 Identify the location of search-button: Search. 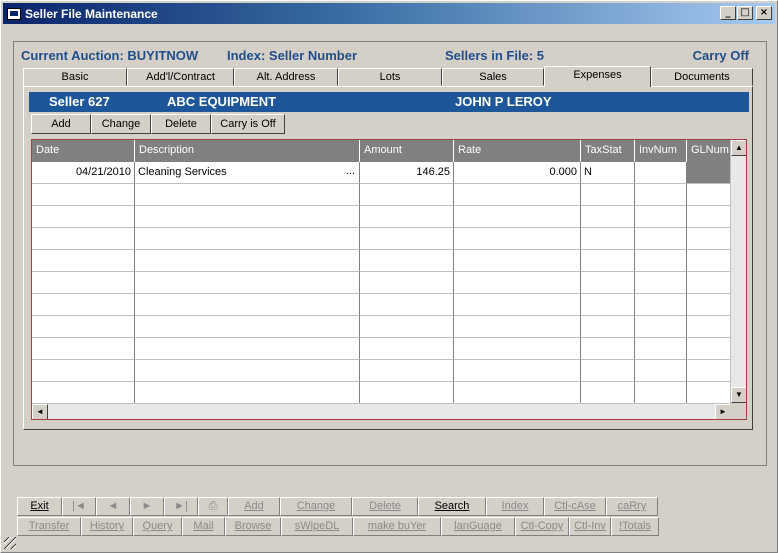
(452, 506).